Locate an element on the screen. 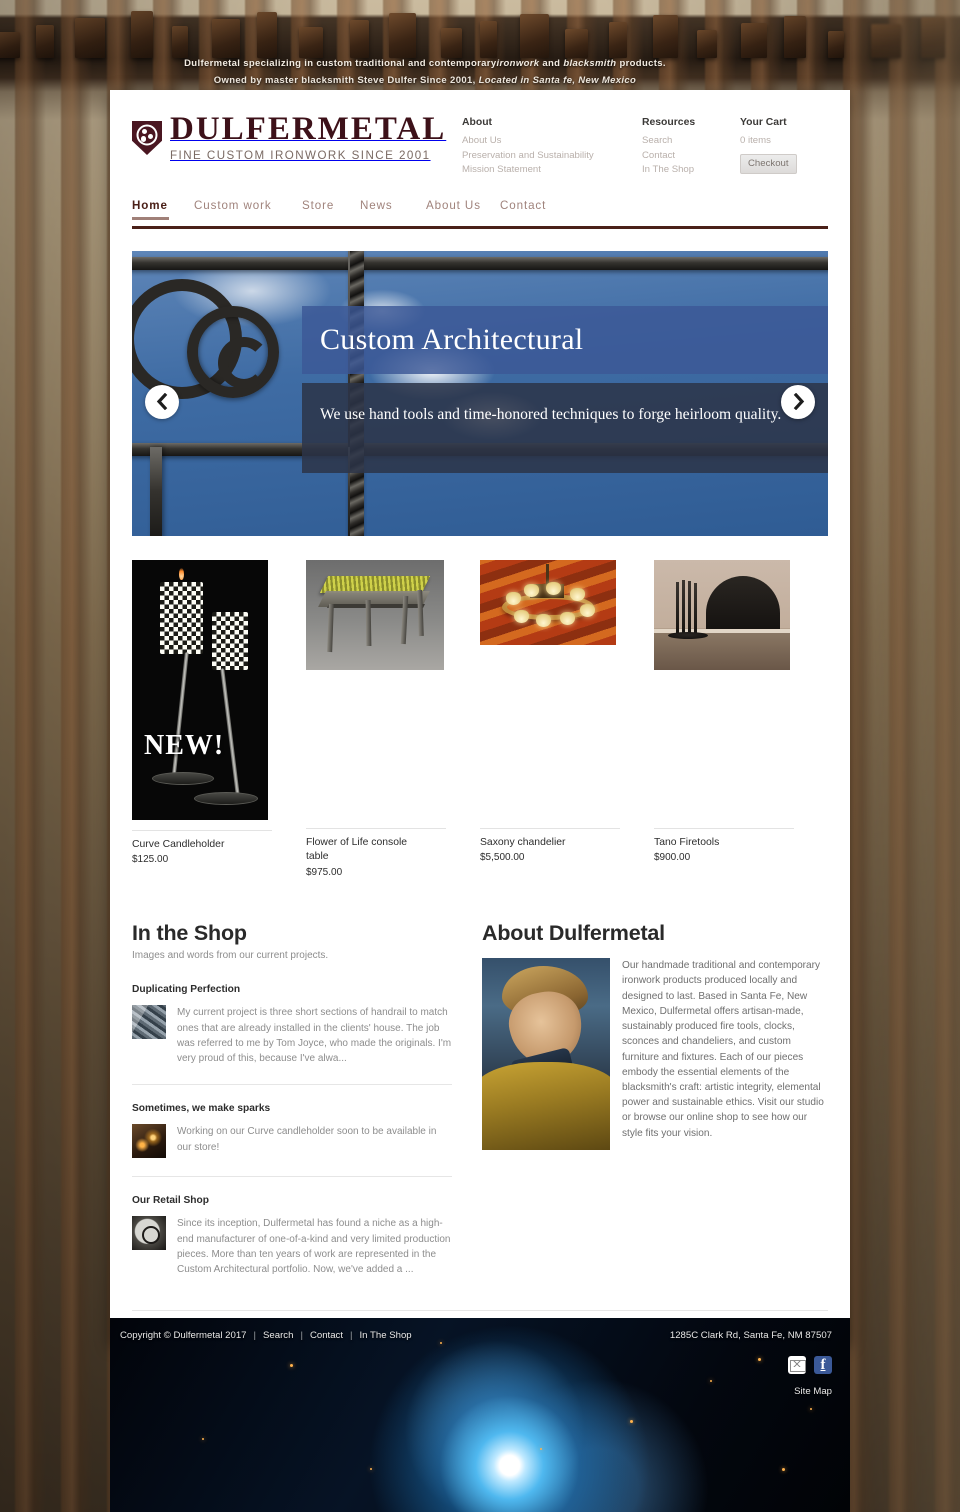 This screenshot has height=1512, width=960. logo-subtitle: FINE CUSTOM IRONWORK SINCE 2001 is located at coordinates (300, 155).